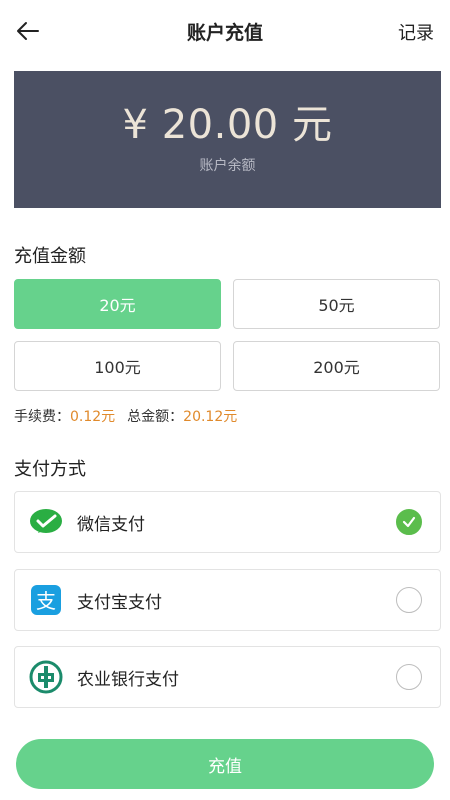 The width and height of the screenshot is (450, 800). Describe the element at coordinates (227, 600) in the screenshot. I see `payment-option-alipay: 支 支付宝支付` at that location.